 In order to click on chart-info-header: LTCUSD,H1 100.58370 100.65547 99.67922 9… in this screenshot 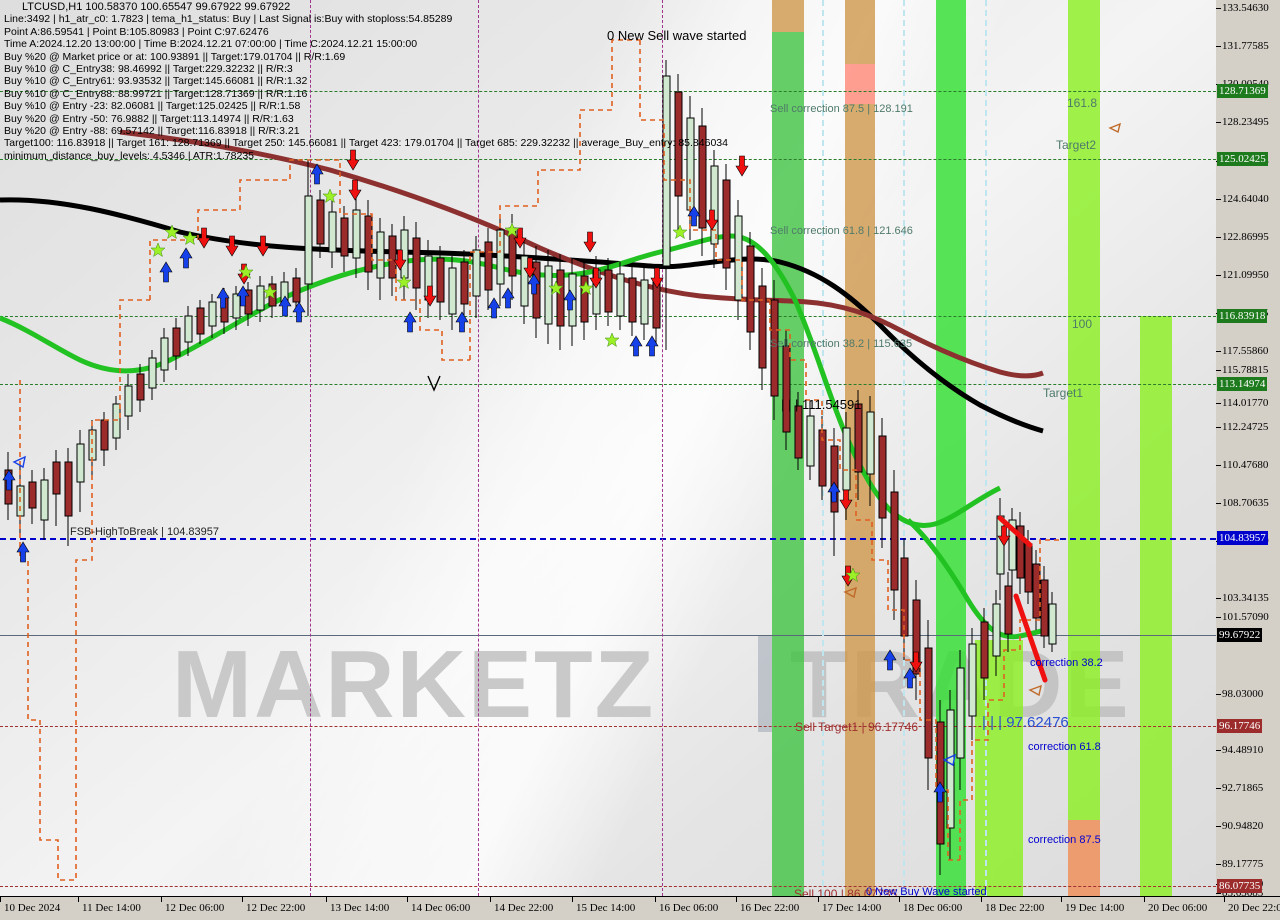, I will do `click(366, 81)`.